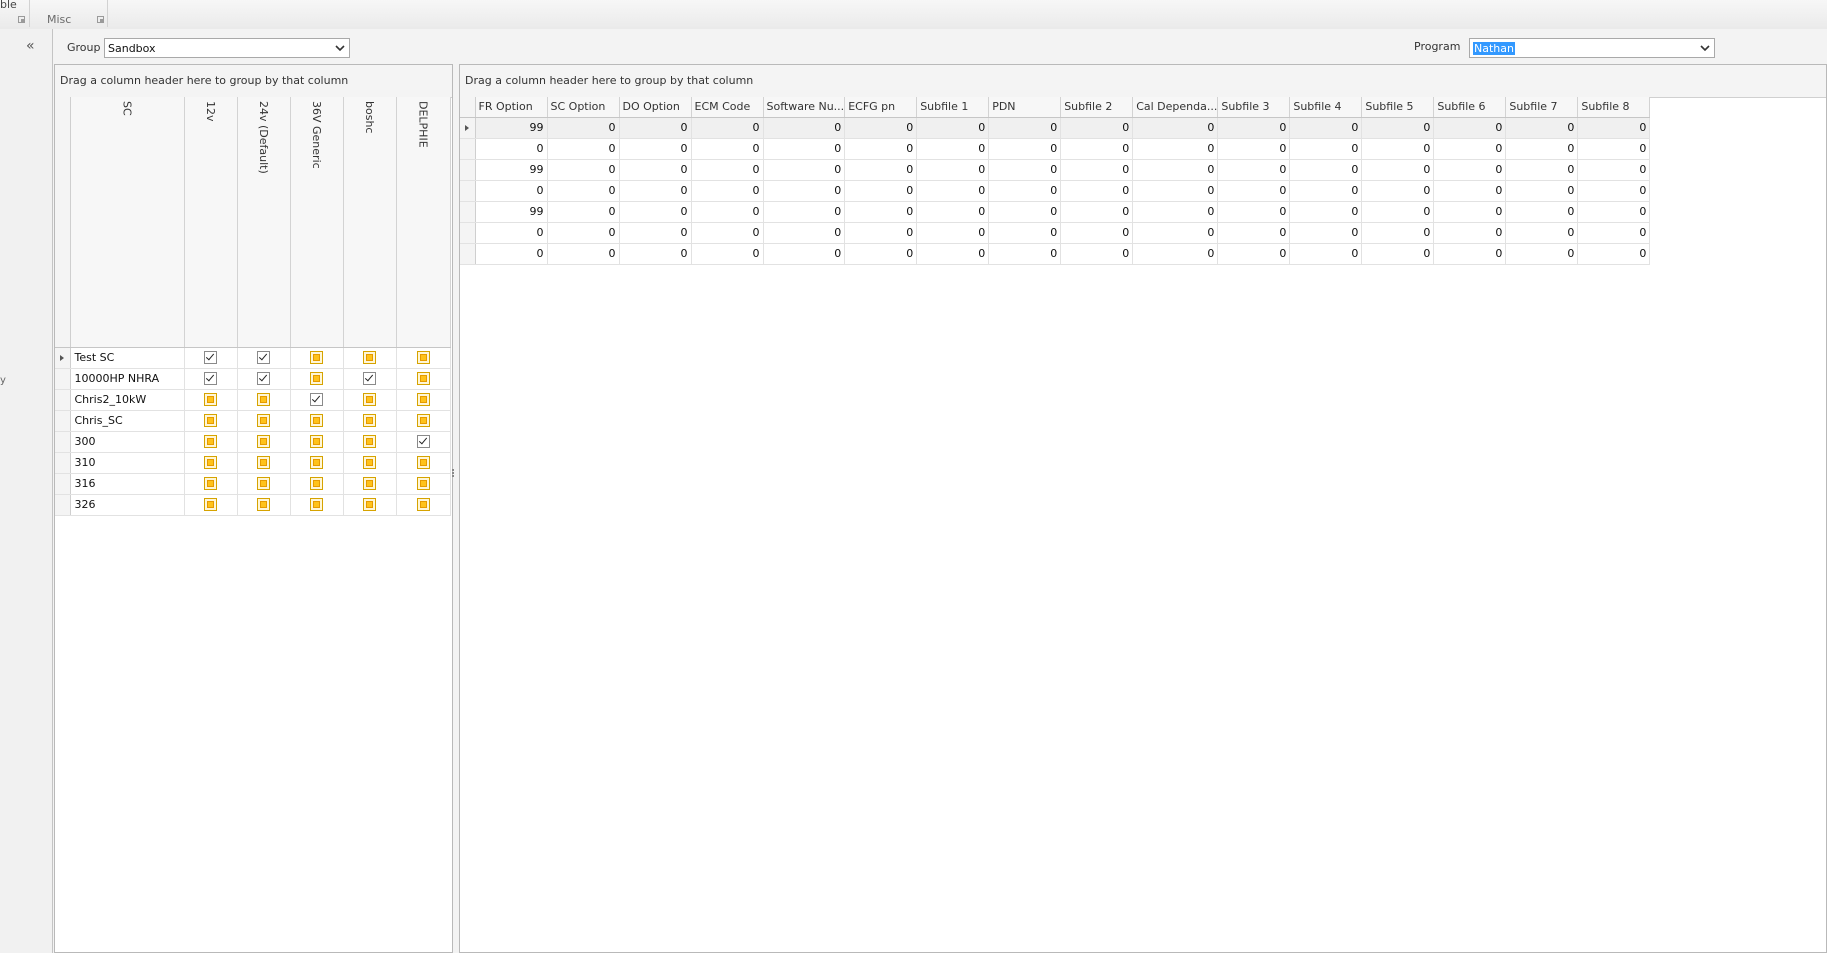  What do you see at coordinates (1470, 107) in the screenshot?
I see `column-header-subfile-6: Subfile 6` at bounding box center [1470, 107].